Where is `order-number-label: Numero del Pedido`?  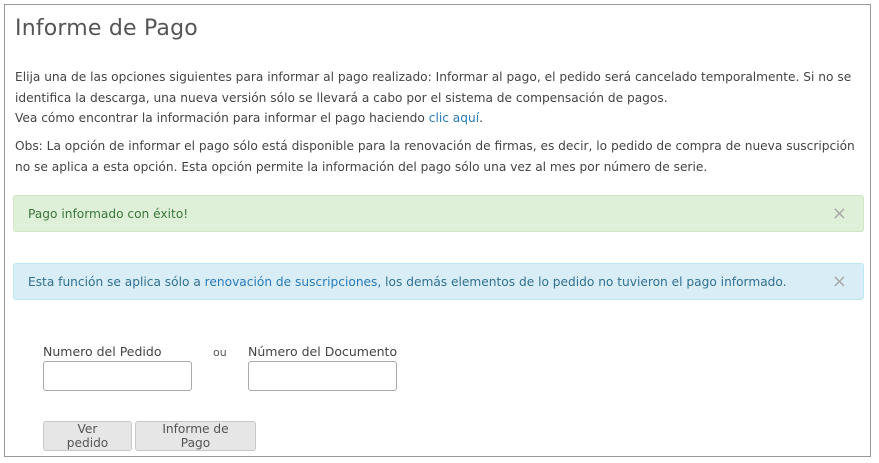
order-number-label: Numero del Pedido is located at coordinates (102, 351).